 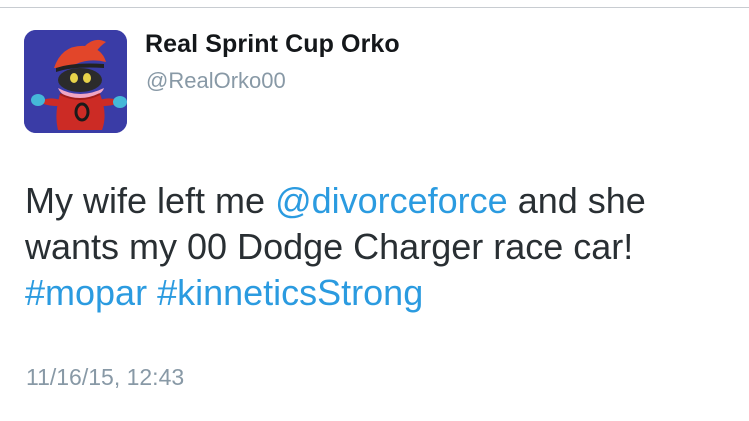 What do you see at coordinates (374, 4) in the screenshot?
I see `top-divider` at bounding box center [374, 4].